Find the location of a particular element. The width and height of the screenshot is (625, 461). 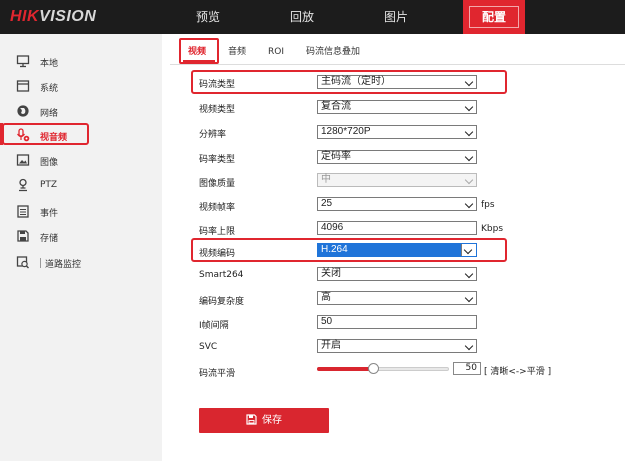

stream-type-label: 码流类型 is located at coordinates (217, 85).